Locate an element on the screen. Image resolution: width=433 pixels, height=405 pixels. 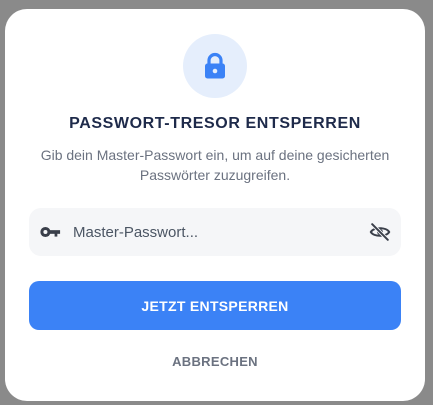
key-icon is located at coordinates (50, 232).